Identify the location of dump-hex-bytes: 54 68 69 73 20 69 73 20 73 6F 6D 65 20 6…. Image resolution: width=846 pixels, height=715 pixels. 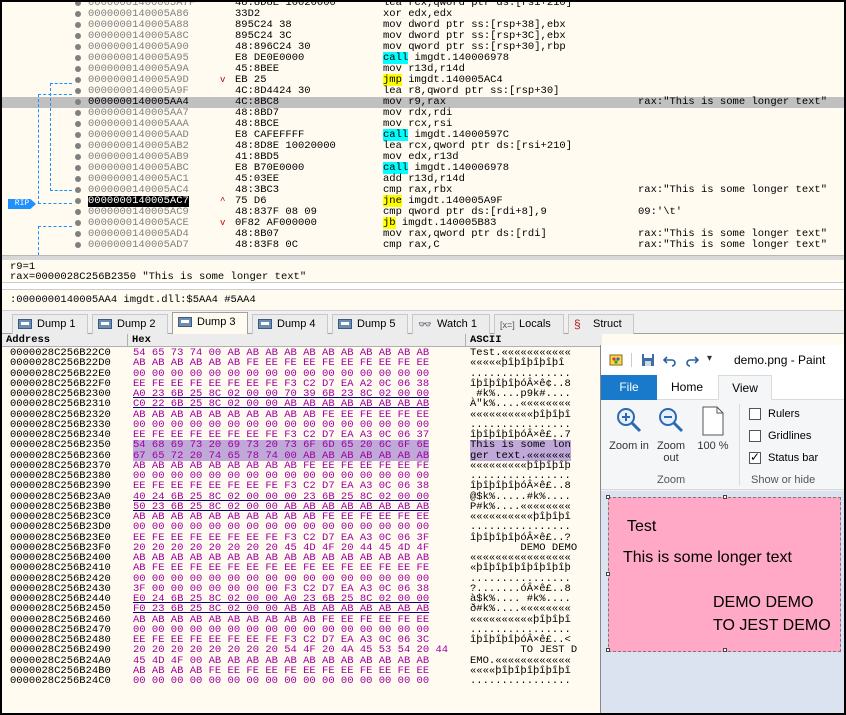
(281, 445).